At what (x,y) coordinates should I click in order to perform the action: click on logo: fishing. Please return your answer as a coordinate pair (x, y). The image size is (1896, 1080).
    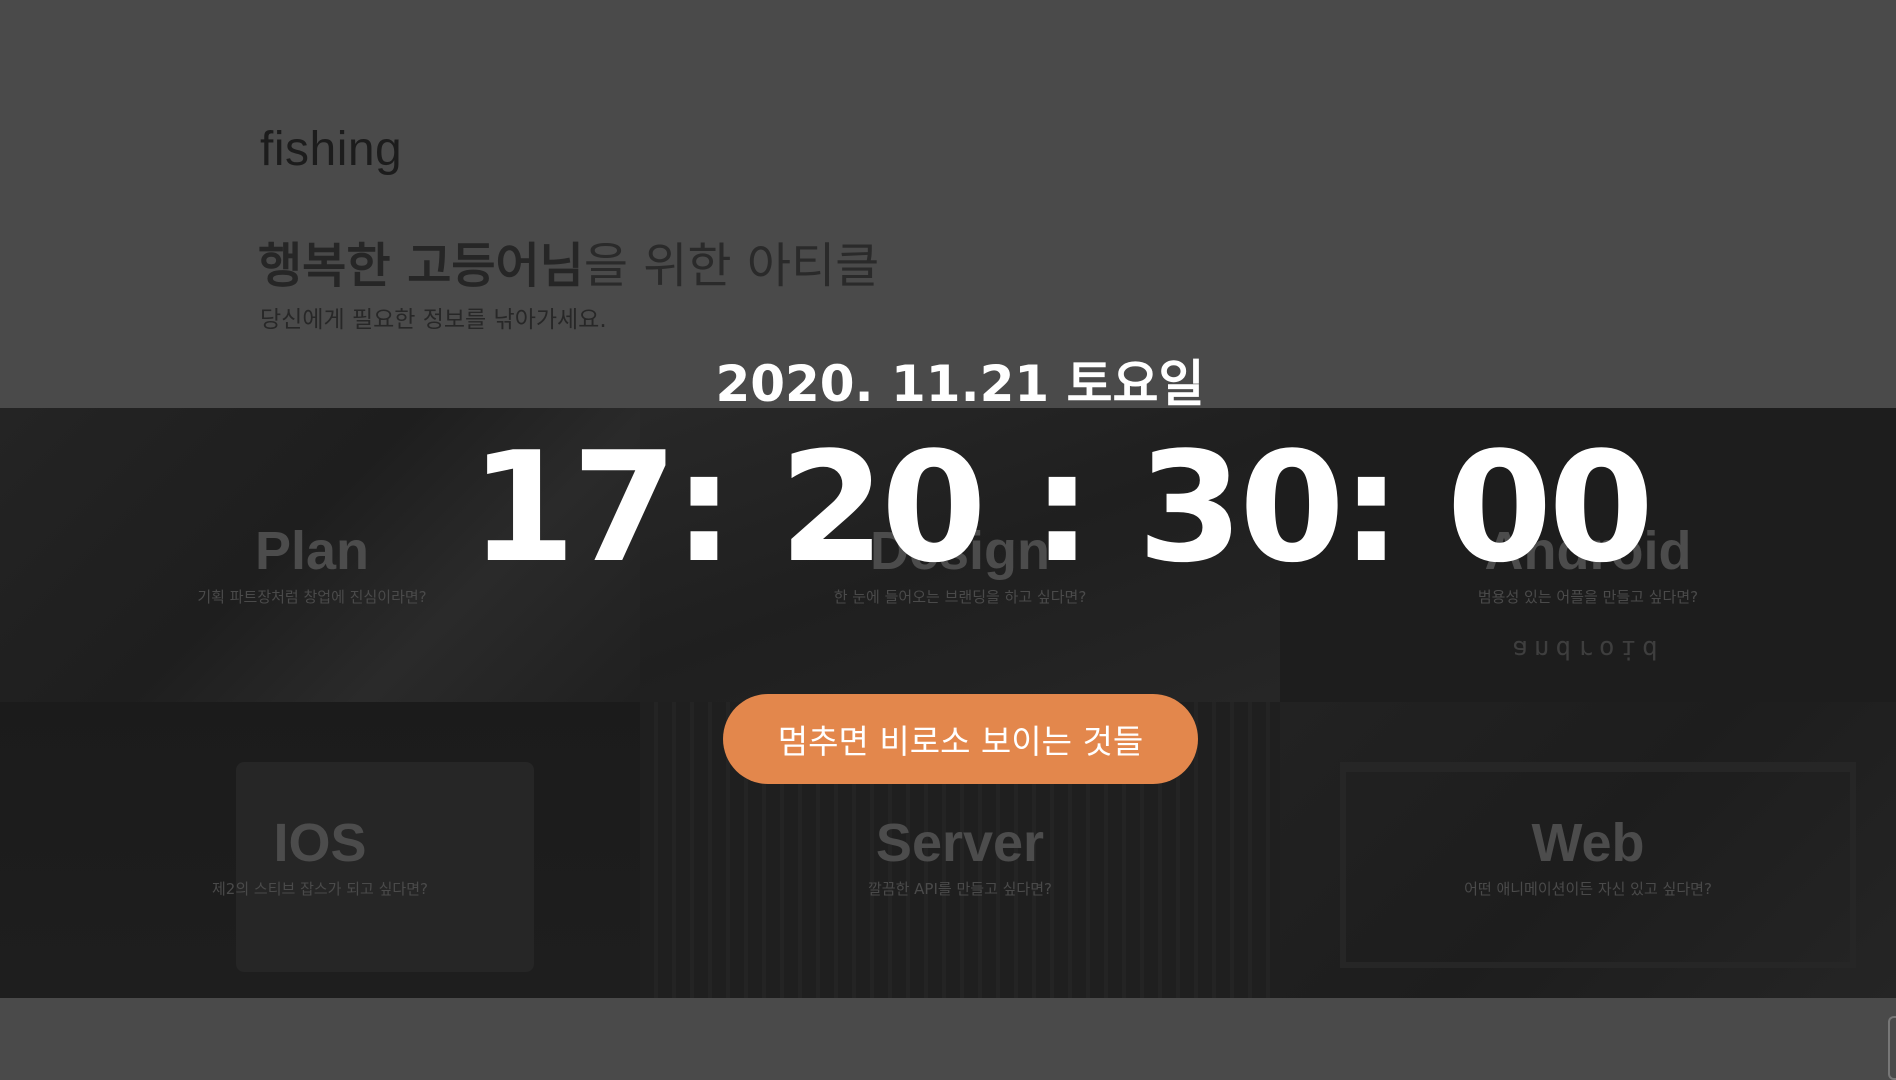
    Looking at the image, I should click on (331, 149).